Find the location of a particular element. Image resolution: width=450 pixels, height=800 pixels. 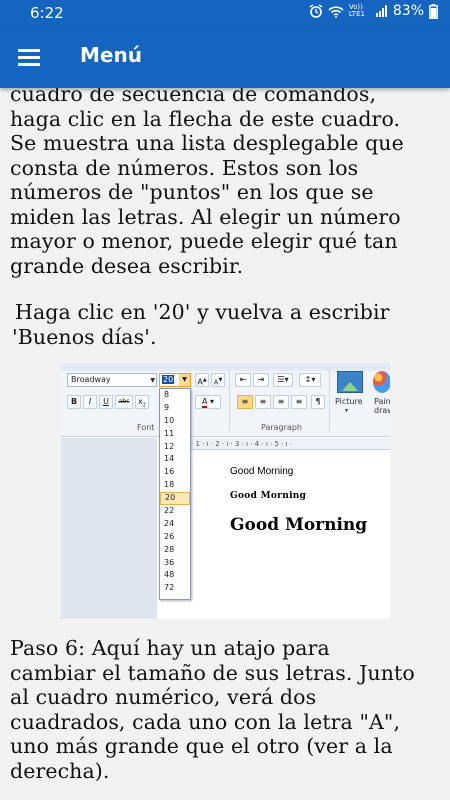

app-bar-title: Menú is located at coordinates (111, 55).